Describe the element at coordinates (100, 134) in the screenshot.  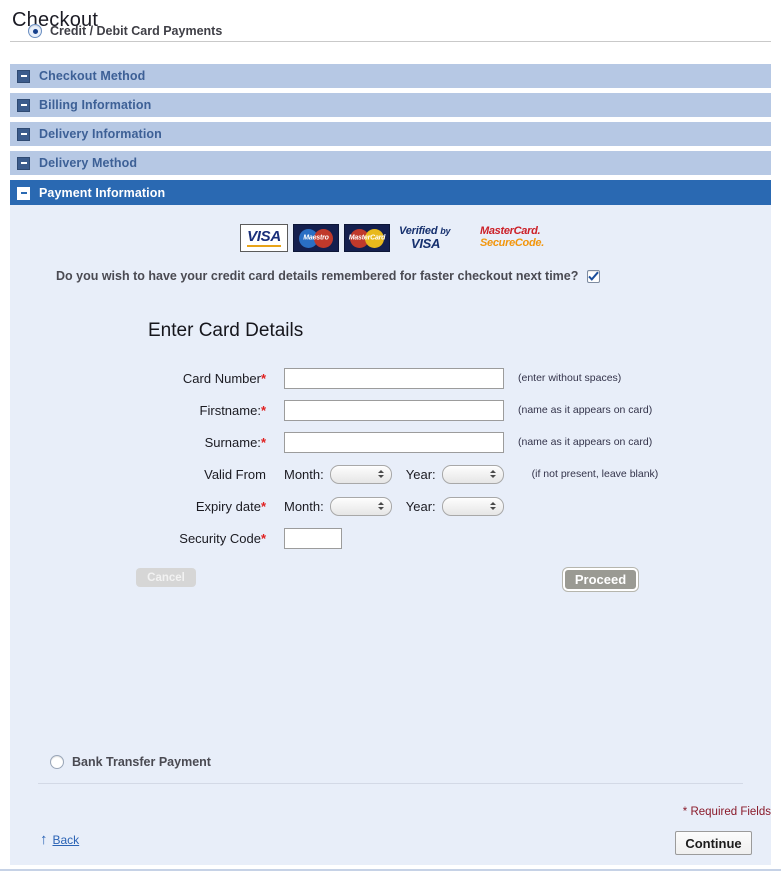
I see `accordion-label: Delivery Information` at that location.